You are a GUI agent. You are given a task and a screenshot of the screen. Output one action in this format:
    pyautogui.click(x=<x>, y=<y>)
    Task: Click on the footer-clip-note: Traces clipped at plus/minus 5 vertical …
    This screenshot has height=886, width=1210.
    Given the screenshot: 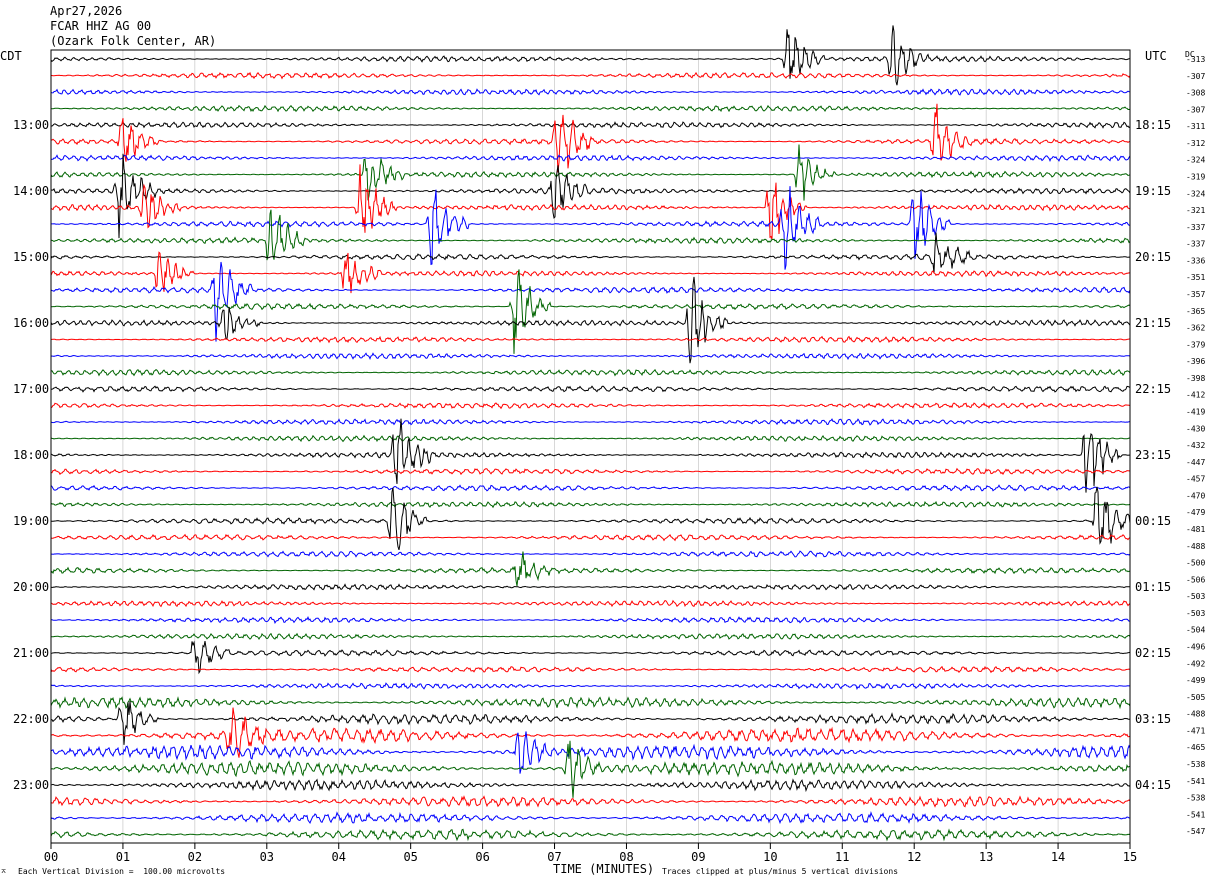 What is the action you would take?
    pyautogui.click(x=780, y=871)
    